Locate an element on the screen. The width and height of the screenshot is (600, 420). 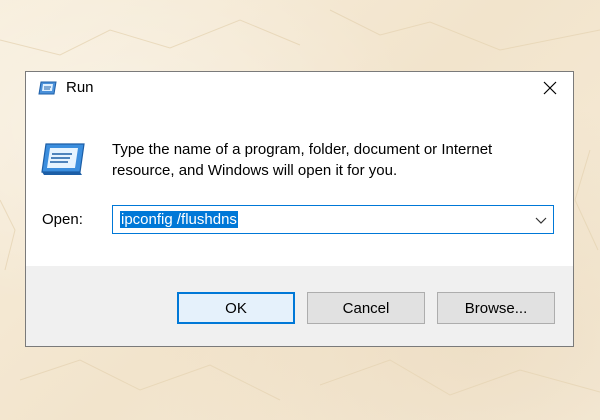
close-button is located at coordinates (550, 88).